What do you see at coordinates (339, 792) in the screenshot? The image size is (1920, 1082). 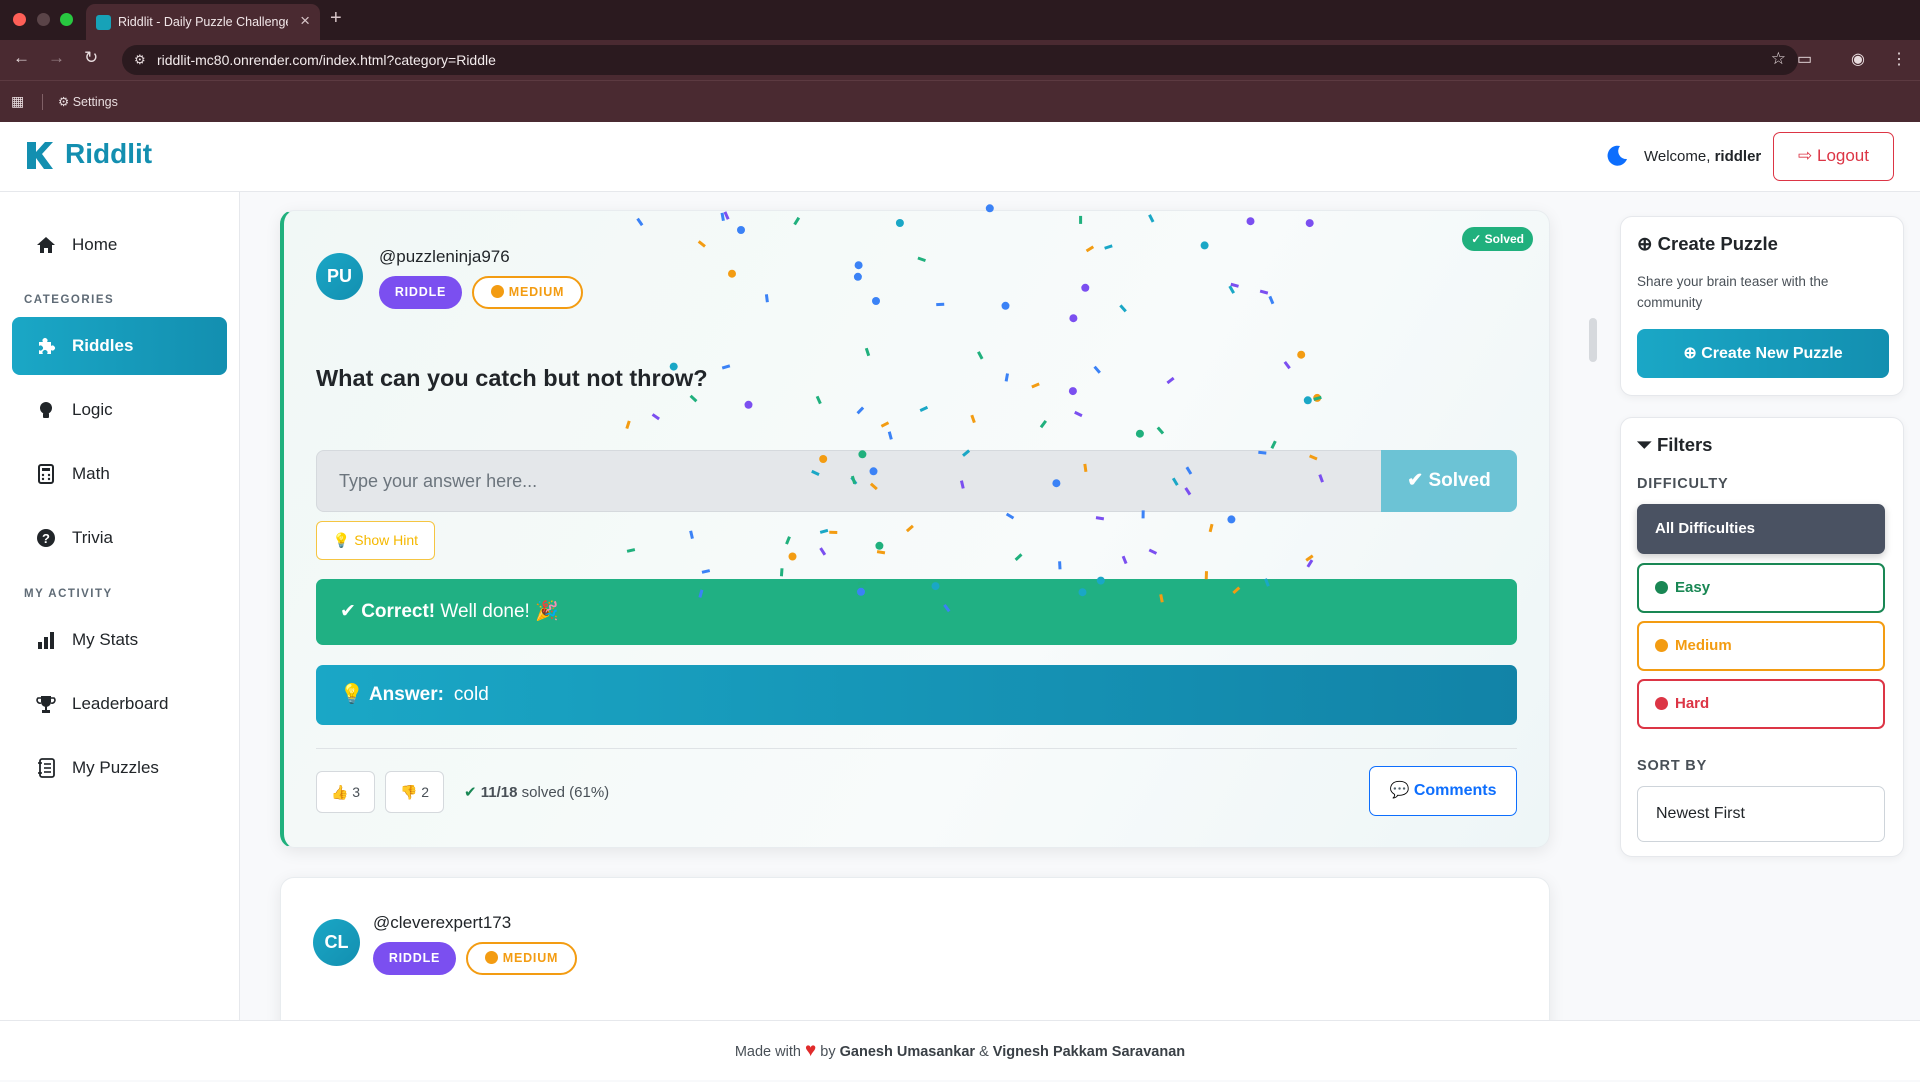 I see `thumbs-up-icon: 👍` at bounding box center [339, 792].